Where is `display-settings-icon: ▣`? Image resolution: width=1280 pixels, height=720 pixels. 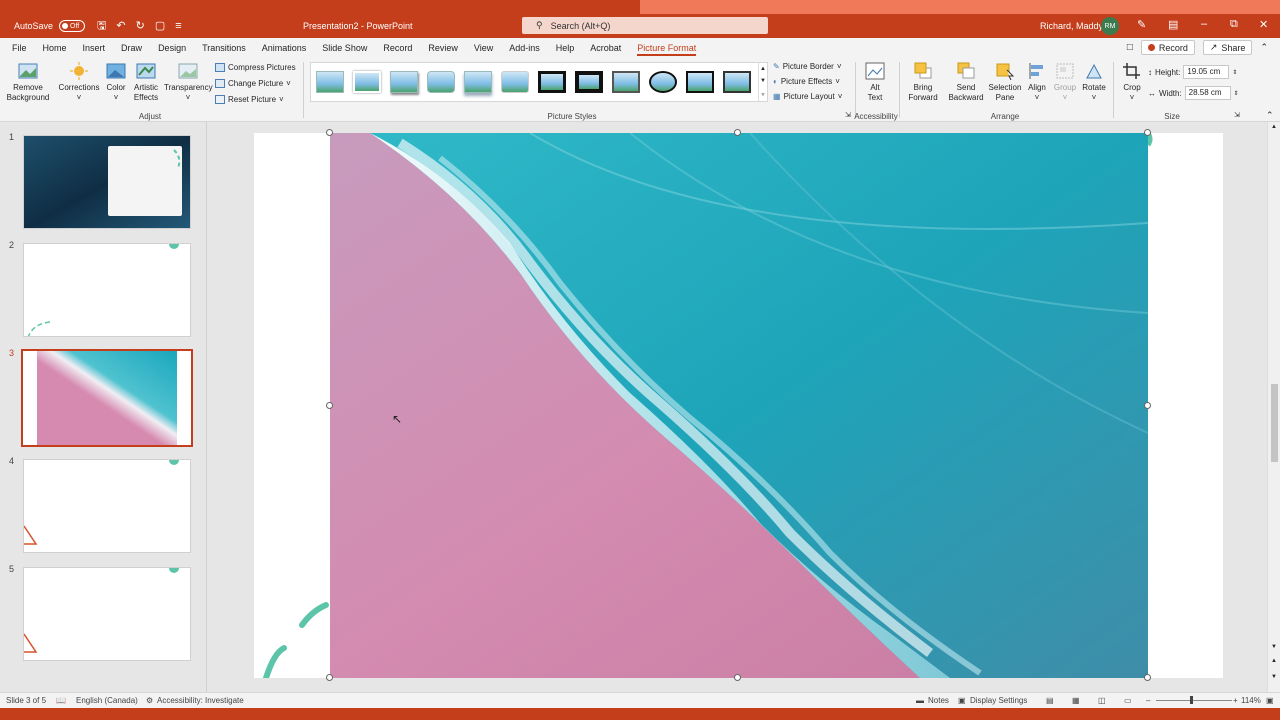
display-settings-icon: ▣ is located at coordinates (962, 700).